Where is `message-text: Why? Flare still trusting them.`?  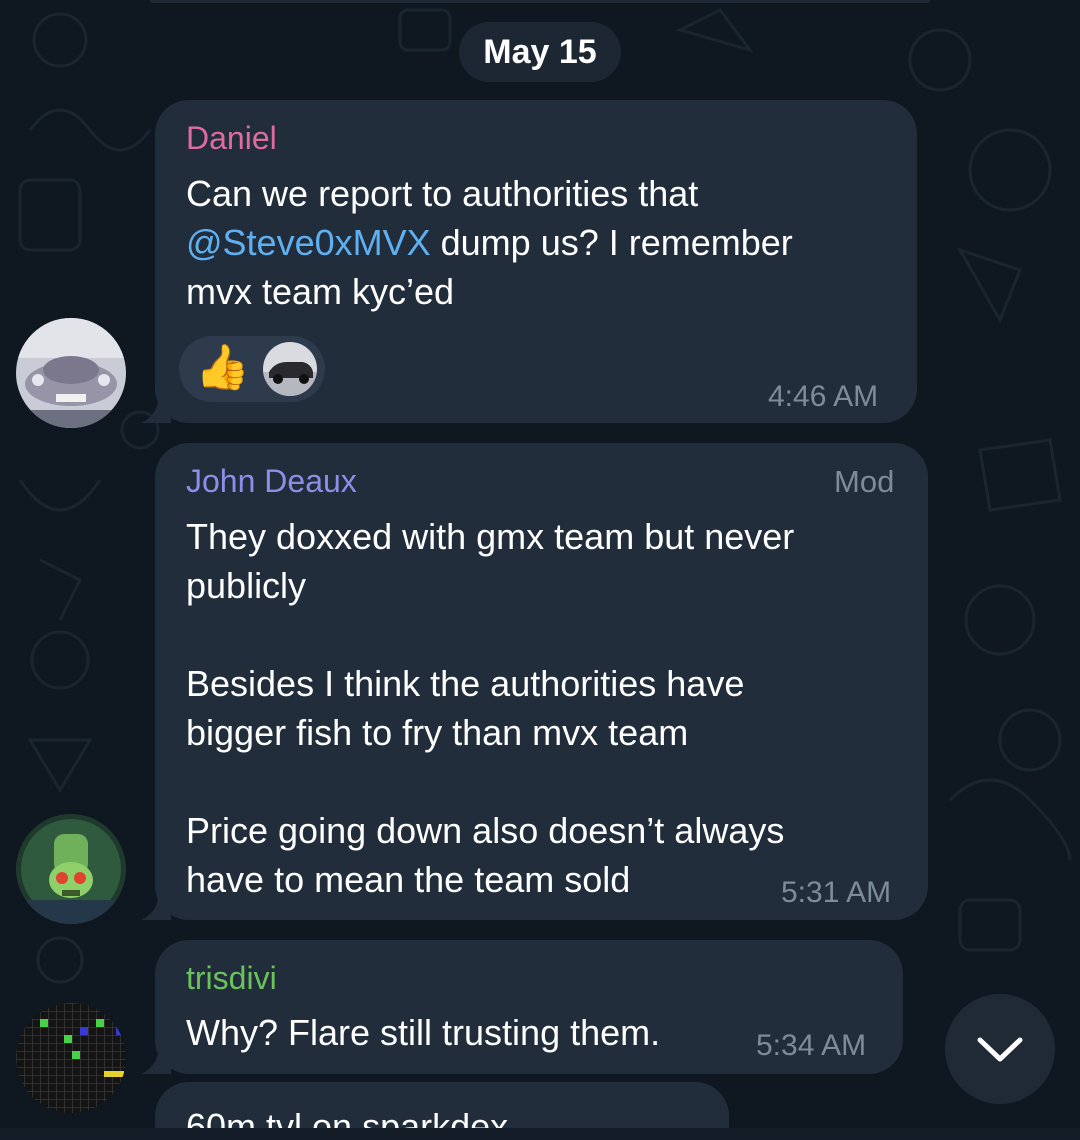
message-text: Why? Flare still trusting them. is located at coordinates (423, 1032).